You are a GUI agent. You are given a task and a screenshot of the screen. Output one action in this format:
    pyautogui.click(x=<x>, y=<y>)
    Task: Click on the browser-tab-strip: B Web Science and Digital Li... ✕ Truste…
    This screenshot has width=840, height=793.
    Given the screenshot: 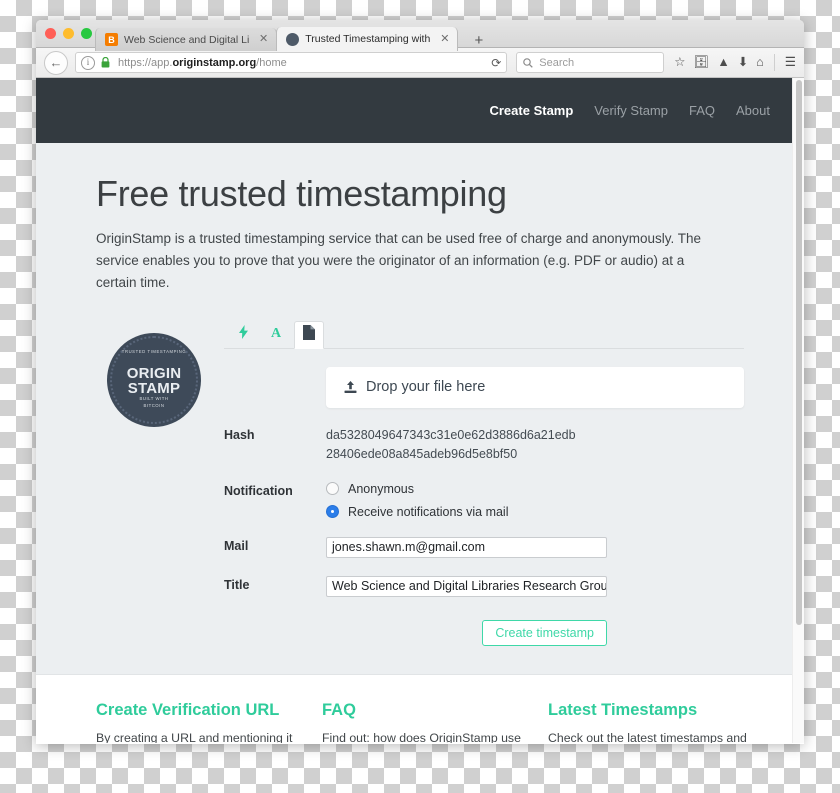 What is the action you would take?
    pyautogui.click(x=420, y=35)
    